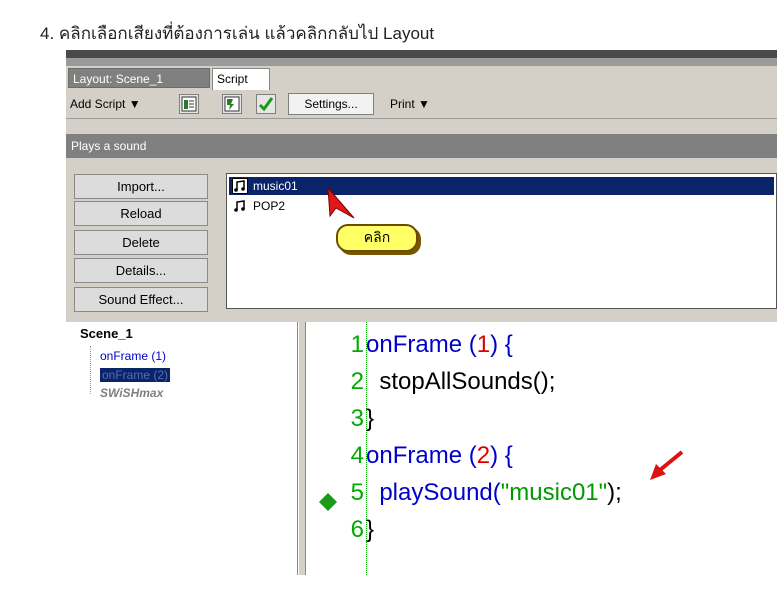 This screenshot has height=594, width=777. What do you see at coordinates (340, 419) in the screenshot?
I see `code-line: 3}` at bounding box center [340, 419].